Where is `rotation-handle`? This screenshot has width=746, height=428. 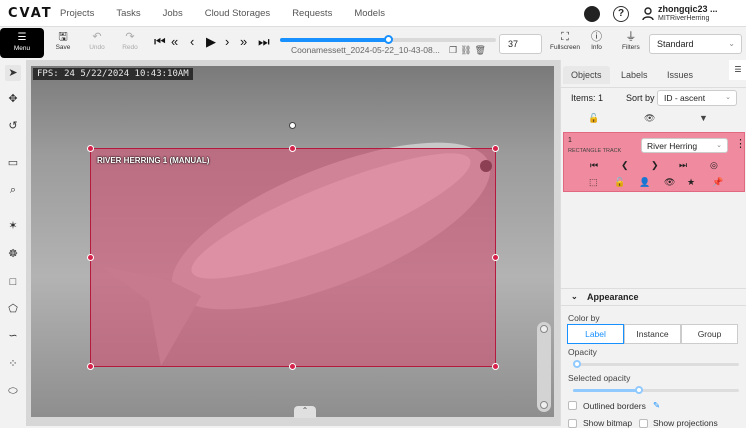 rotation-handle is located at coordinates (292, 125).